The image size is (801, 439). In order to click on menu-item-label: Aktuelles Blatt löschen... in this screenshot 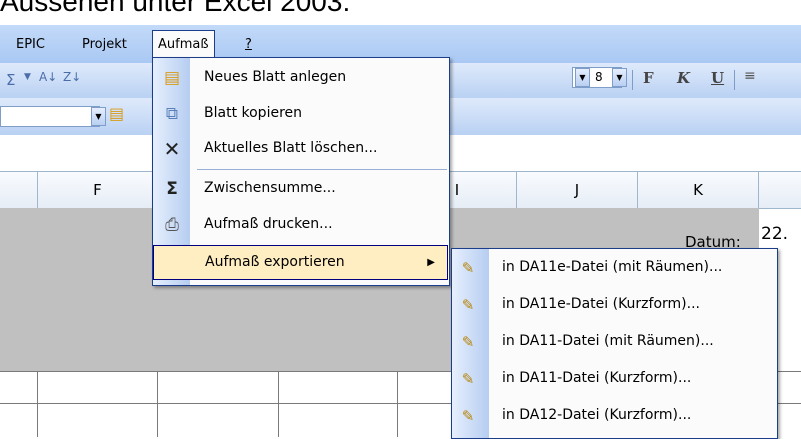, I will do `click(291, 148)`.